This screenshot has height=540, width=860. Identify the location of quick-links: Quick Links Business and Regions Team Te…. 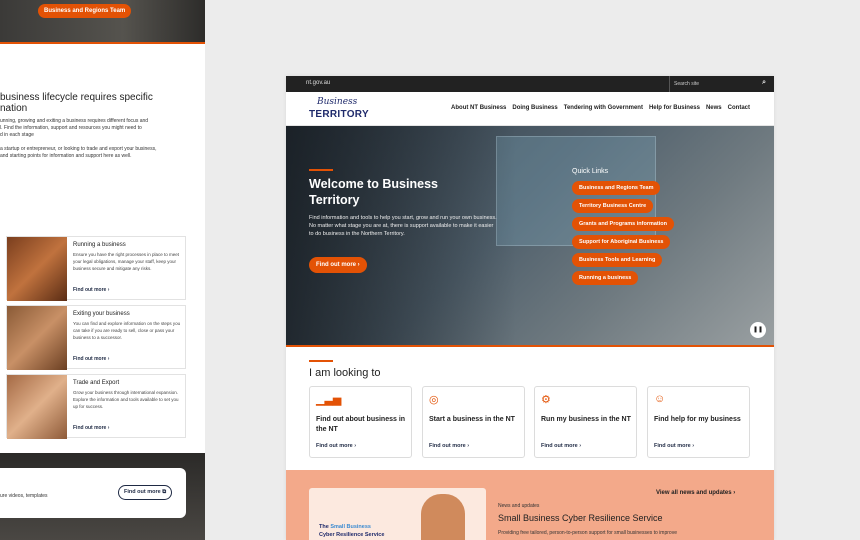
(623, 228).